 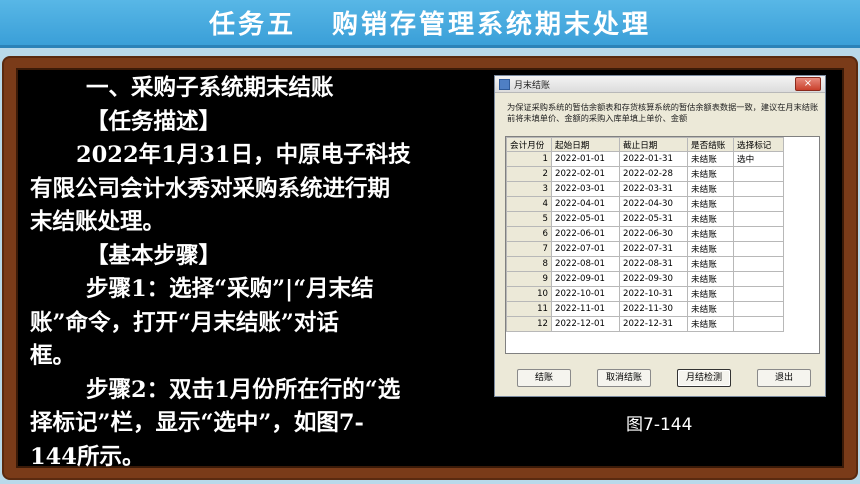 I want to click on table-row: 4 2022-04-01 2022-04-30 未结账, so click(x=645, y=204).